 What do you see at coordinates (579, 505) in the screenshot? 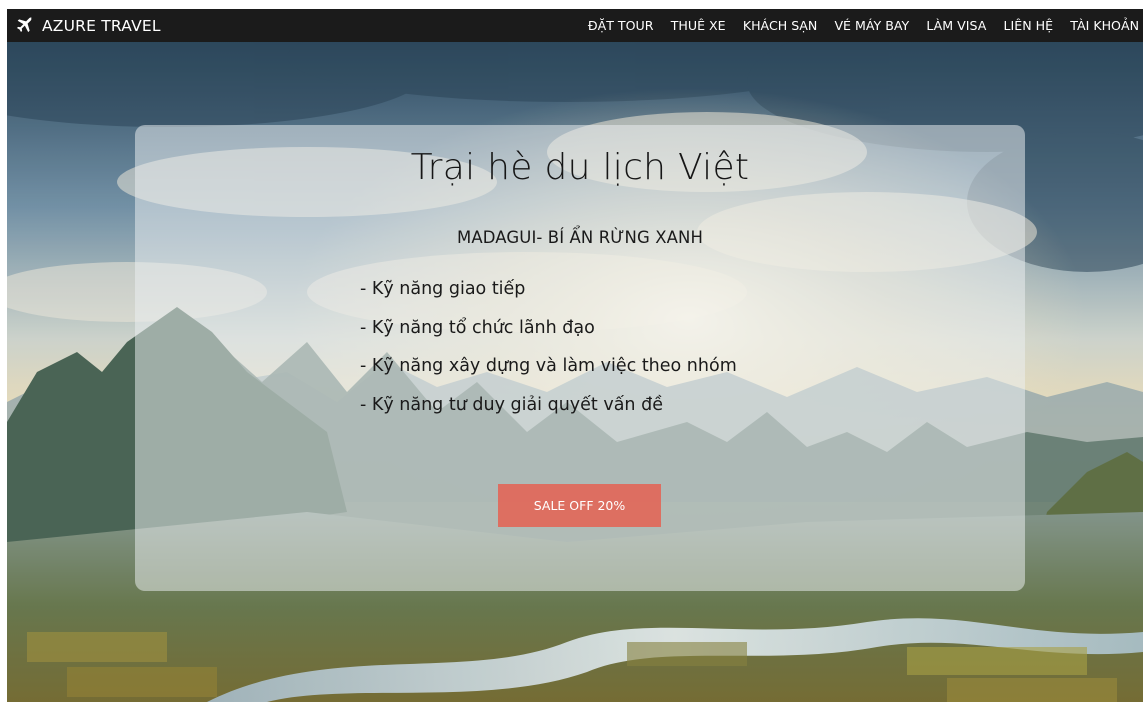
I see `sale-off-button: SALE OFF 20%` at bounding box center [579, 505].